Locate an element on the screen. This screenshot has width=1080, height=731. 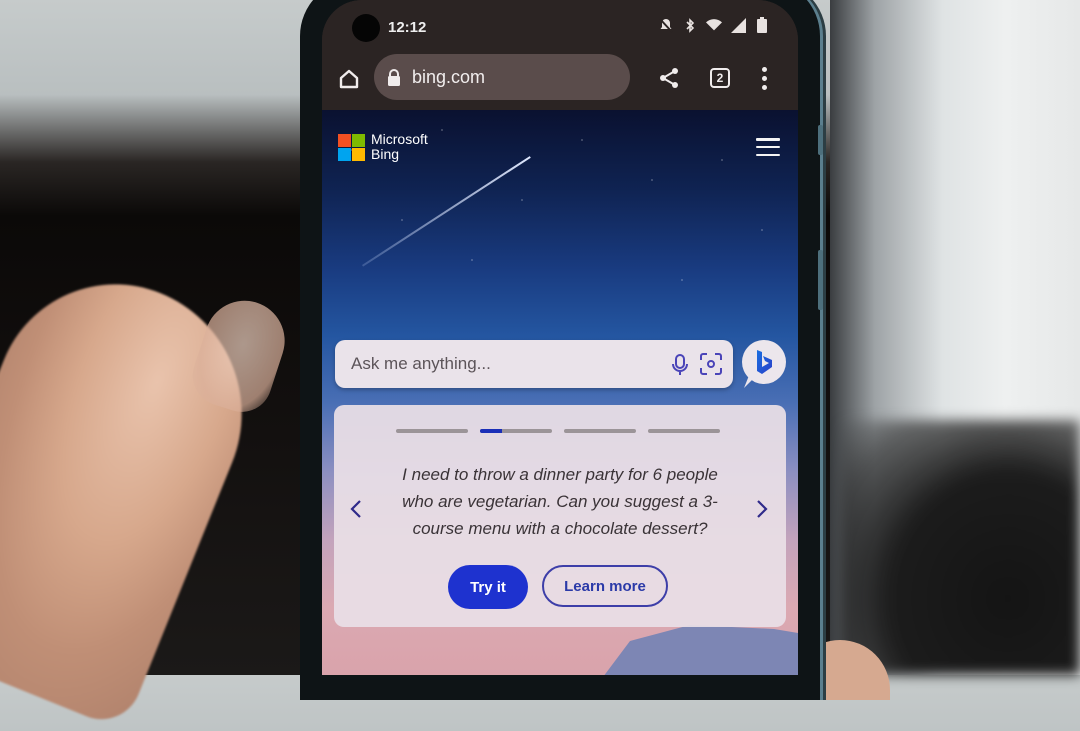
carousel-progress-fill is located at coordinates (491, 431).